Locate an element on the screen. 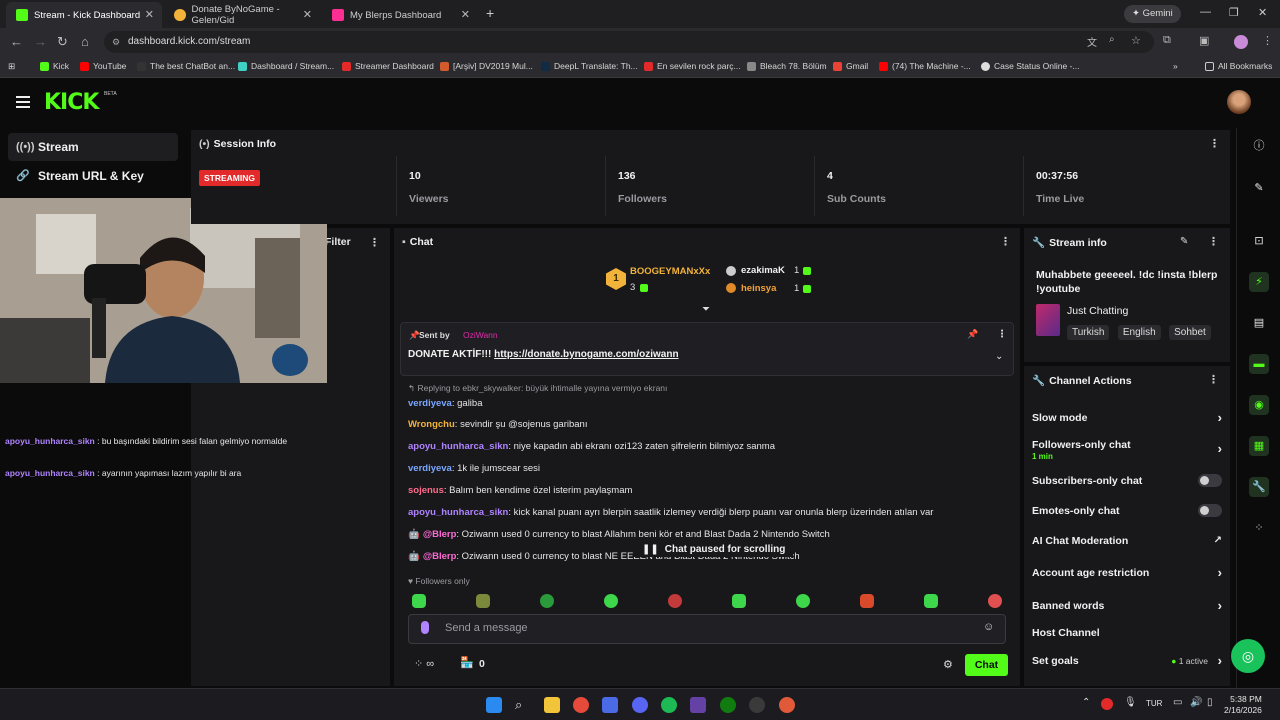  start-windows-icon is located at coordinates (494, 705).